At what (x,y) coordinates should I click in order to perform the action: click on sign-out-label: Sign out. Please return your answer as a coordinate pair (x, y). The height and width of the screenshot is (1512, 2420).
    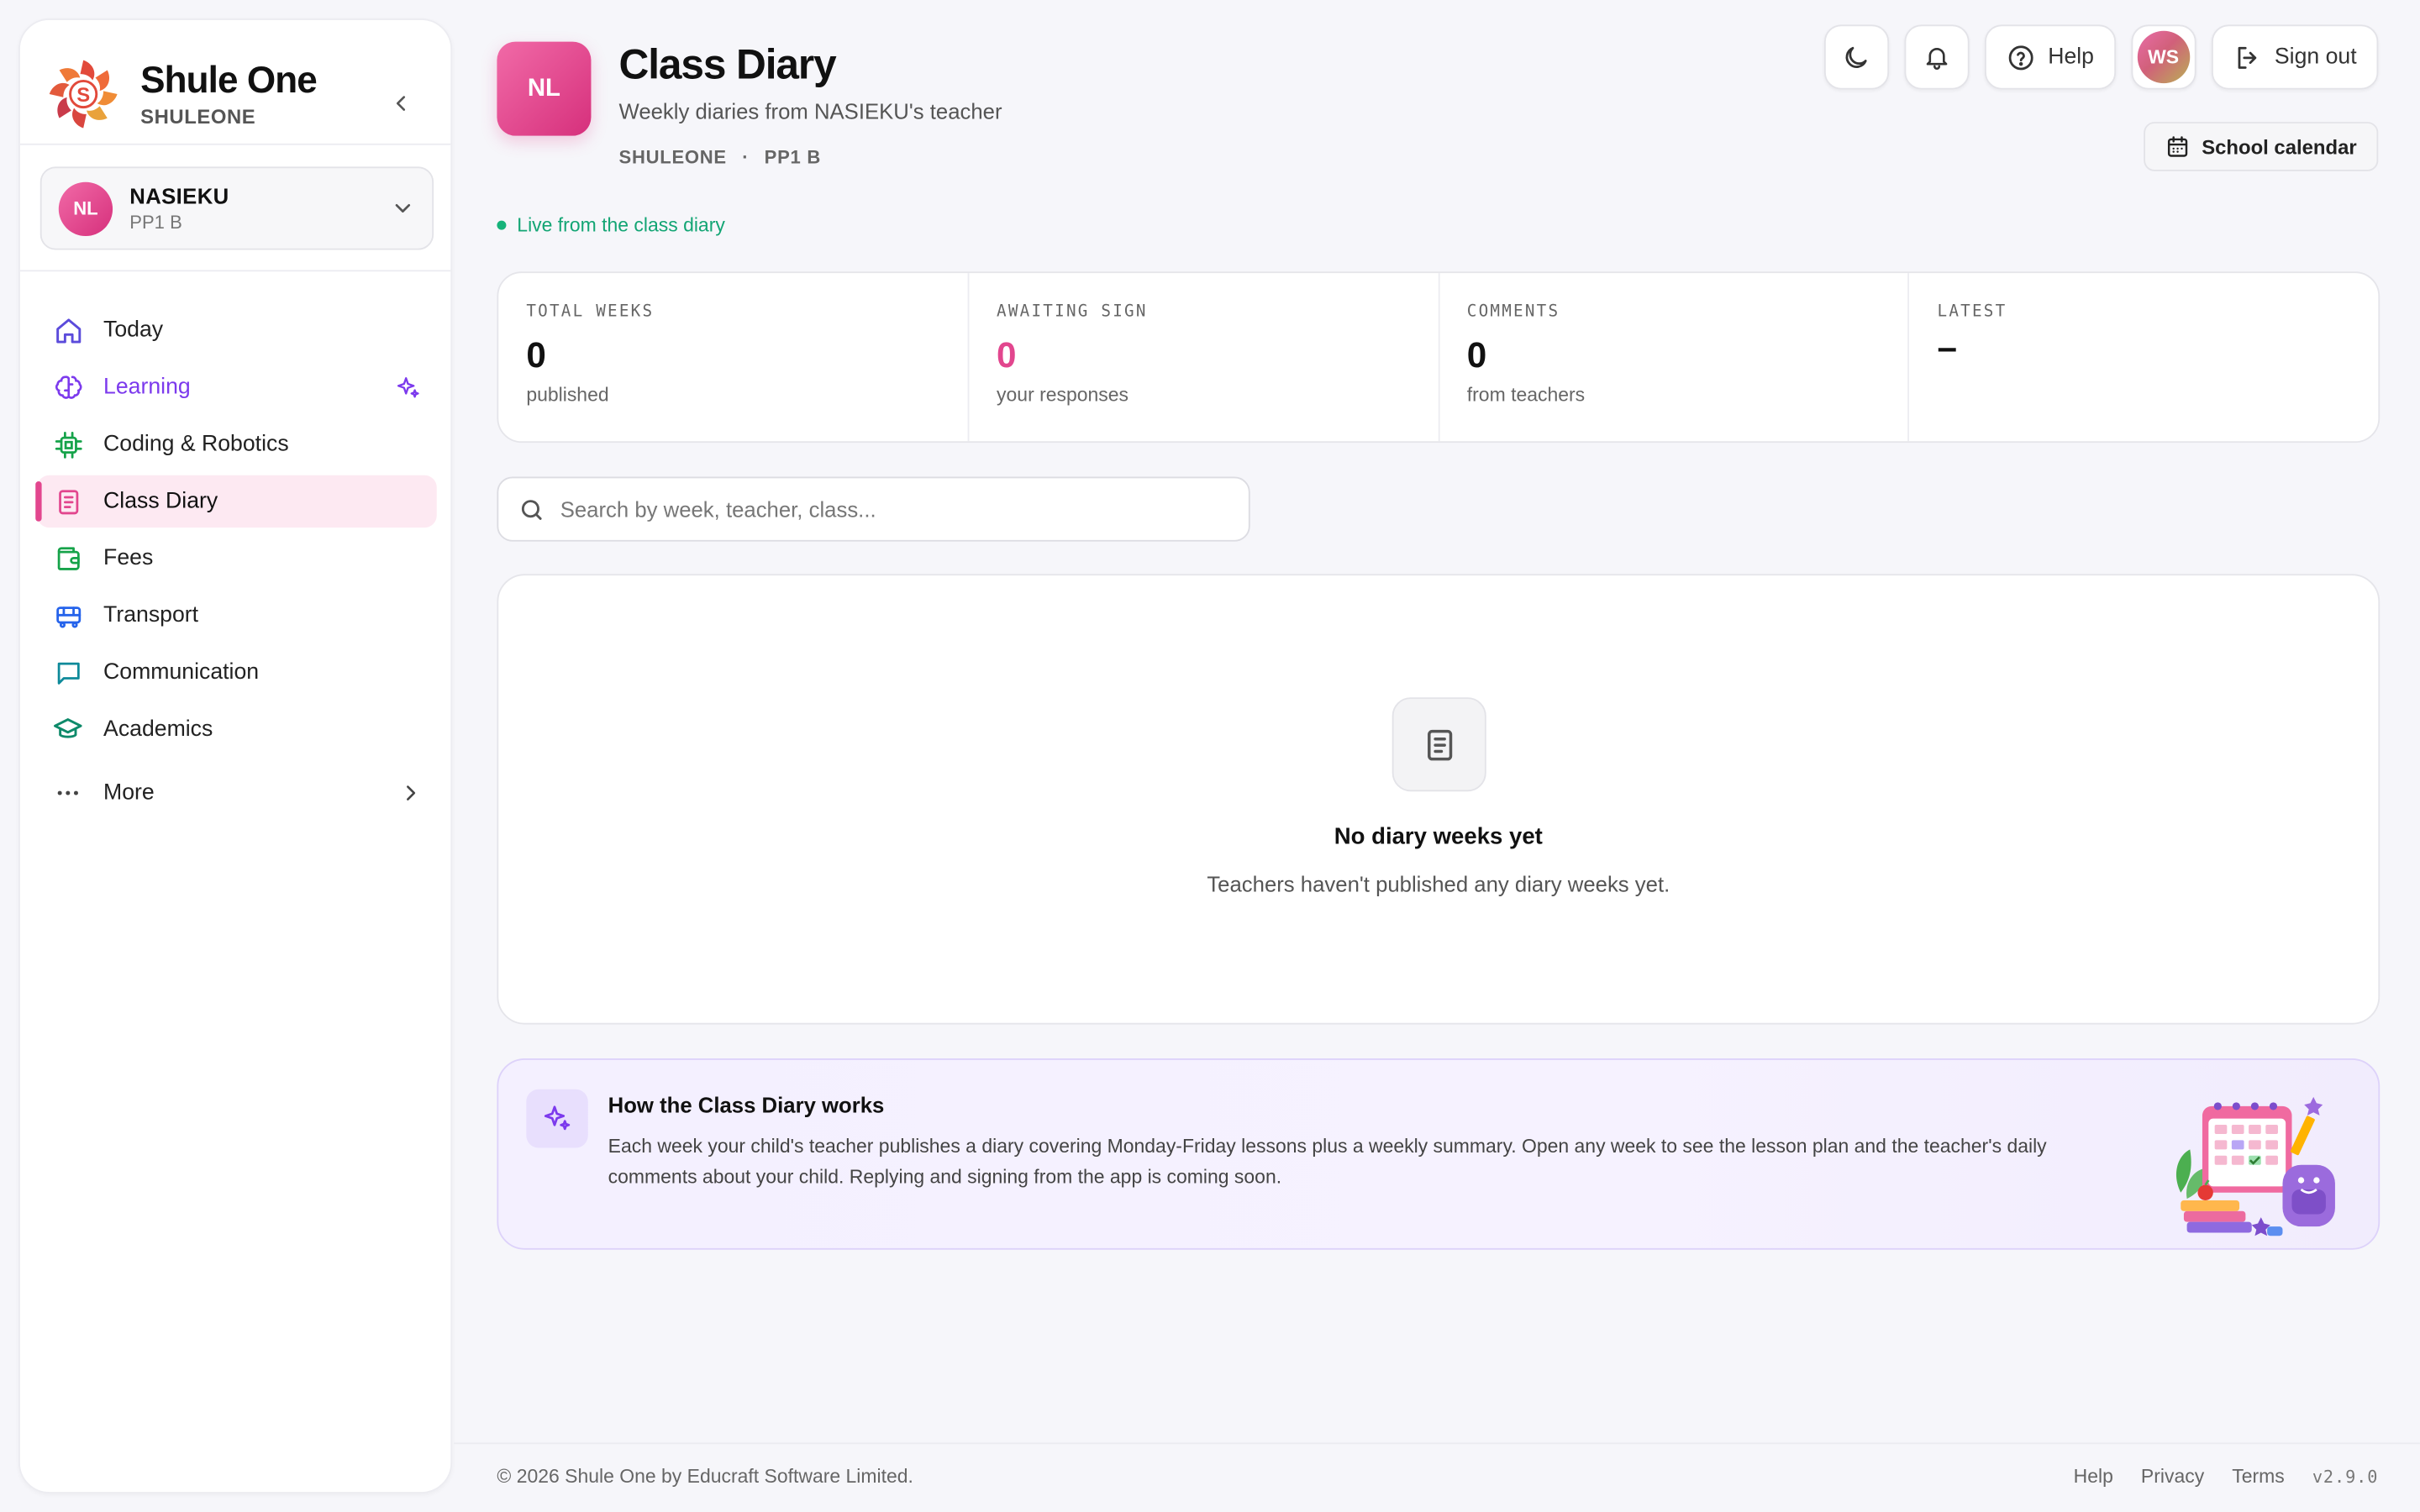
    Looking at the image, I should click on (2315, 57).